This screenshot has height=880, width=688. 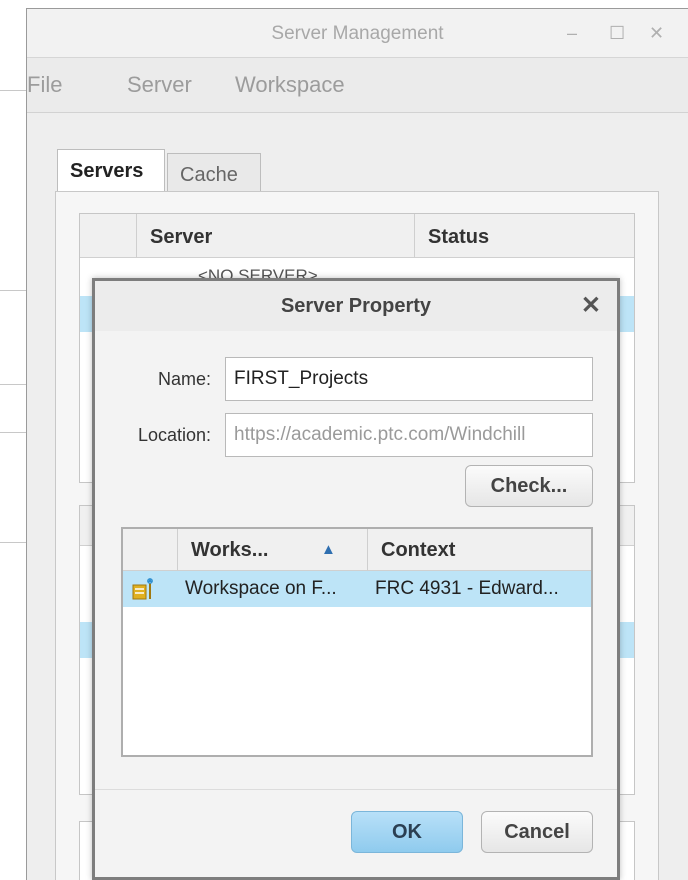 I want to click on dialog-titlebar: Server Property ✕, so click(x=356, y=306).